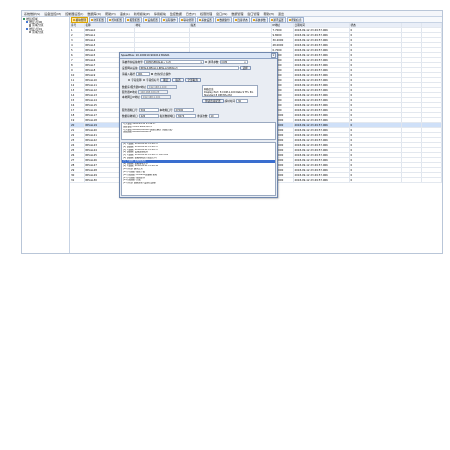 The image size is (450, 450). What do you see at coordinates (132, 62) in the screenshot?
I see `device-type-label: 请被查询设备类型` at bounding box center [132, 62].